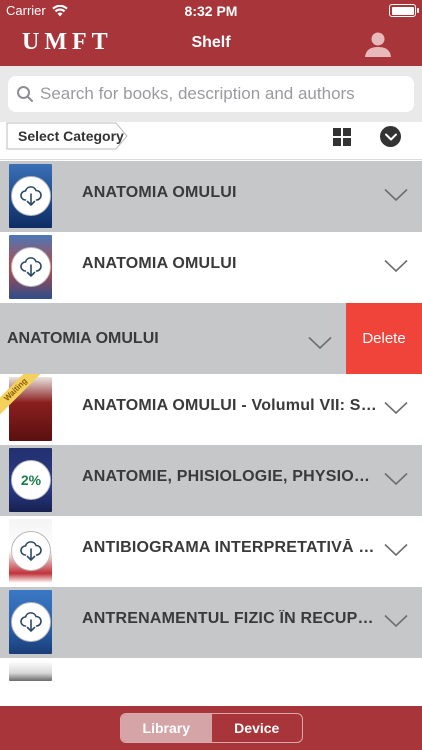 The image size is (422, 750). What do you see at coordinates (211, 669) in the screenshot?
I see `book-row-partial` at bounding box center [211, 669].